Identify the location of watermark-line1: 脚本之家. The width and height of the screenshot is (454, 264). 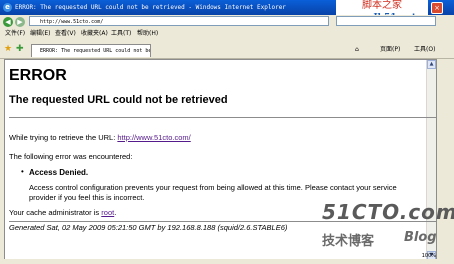
(382, 5).